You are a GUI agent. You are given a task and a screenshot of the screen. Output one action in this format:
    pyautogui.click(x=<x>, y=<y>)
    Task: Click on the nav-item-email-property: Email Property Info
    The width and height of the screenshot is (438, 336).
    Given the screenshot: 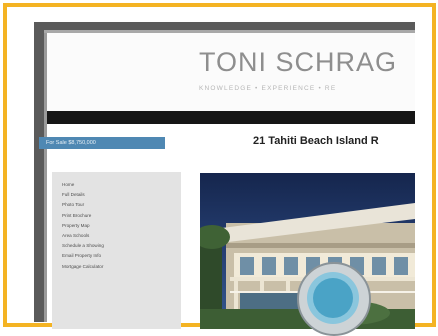 What is the action you would take?
    pyautogui.click(x=121, y=256)
    